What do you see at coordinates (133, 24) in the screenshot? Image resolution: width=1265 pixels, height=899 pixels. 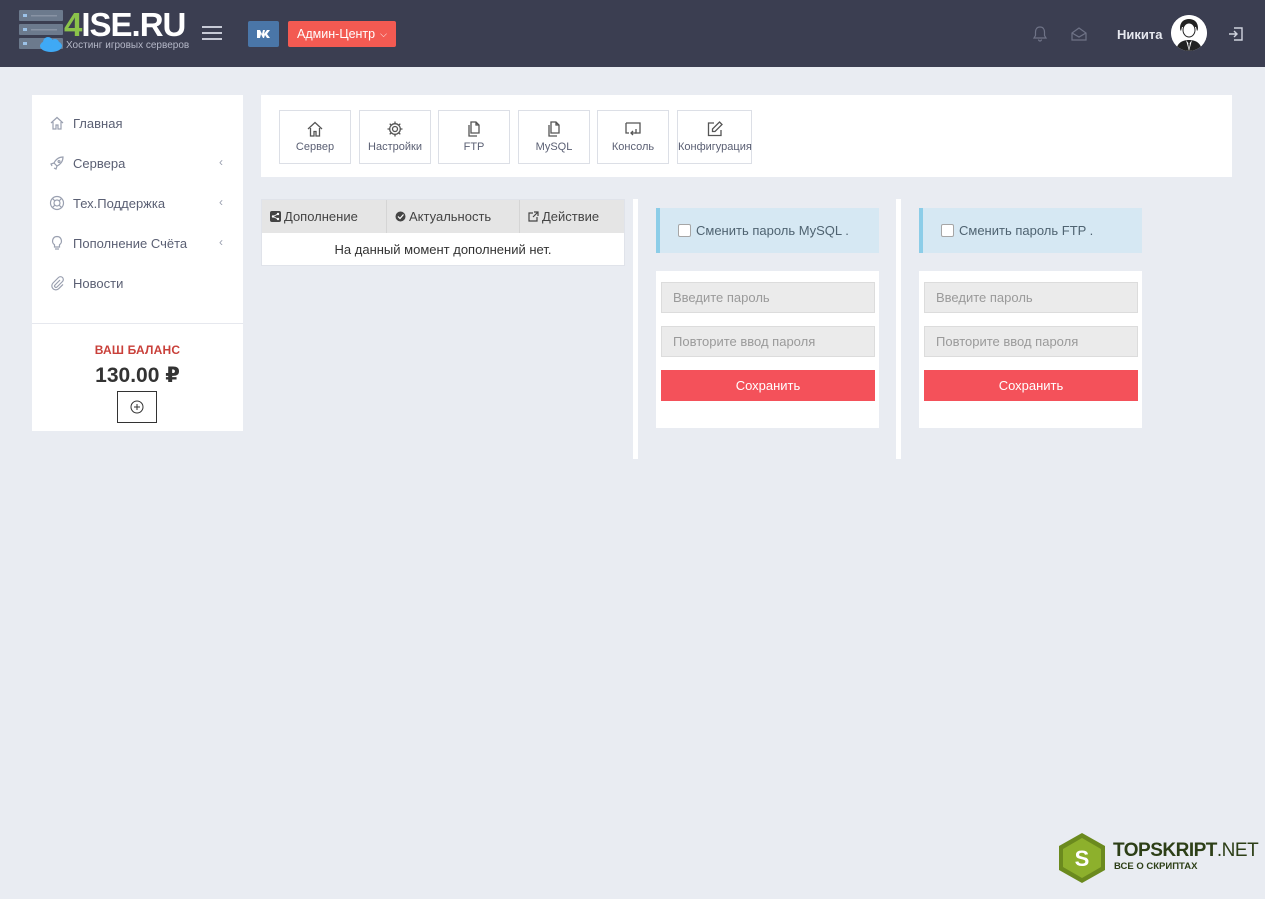 I see `logo-domain: ISE.RU` at bounding box center [133, 24].